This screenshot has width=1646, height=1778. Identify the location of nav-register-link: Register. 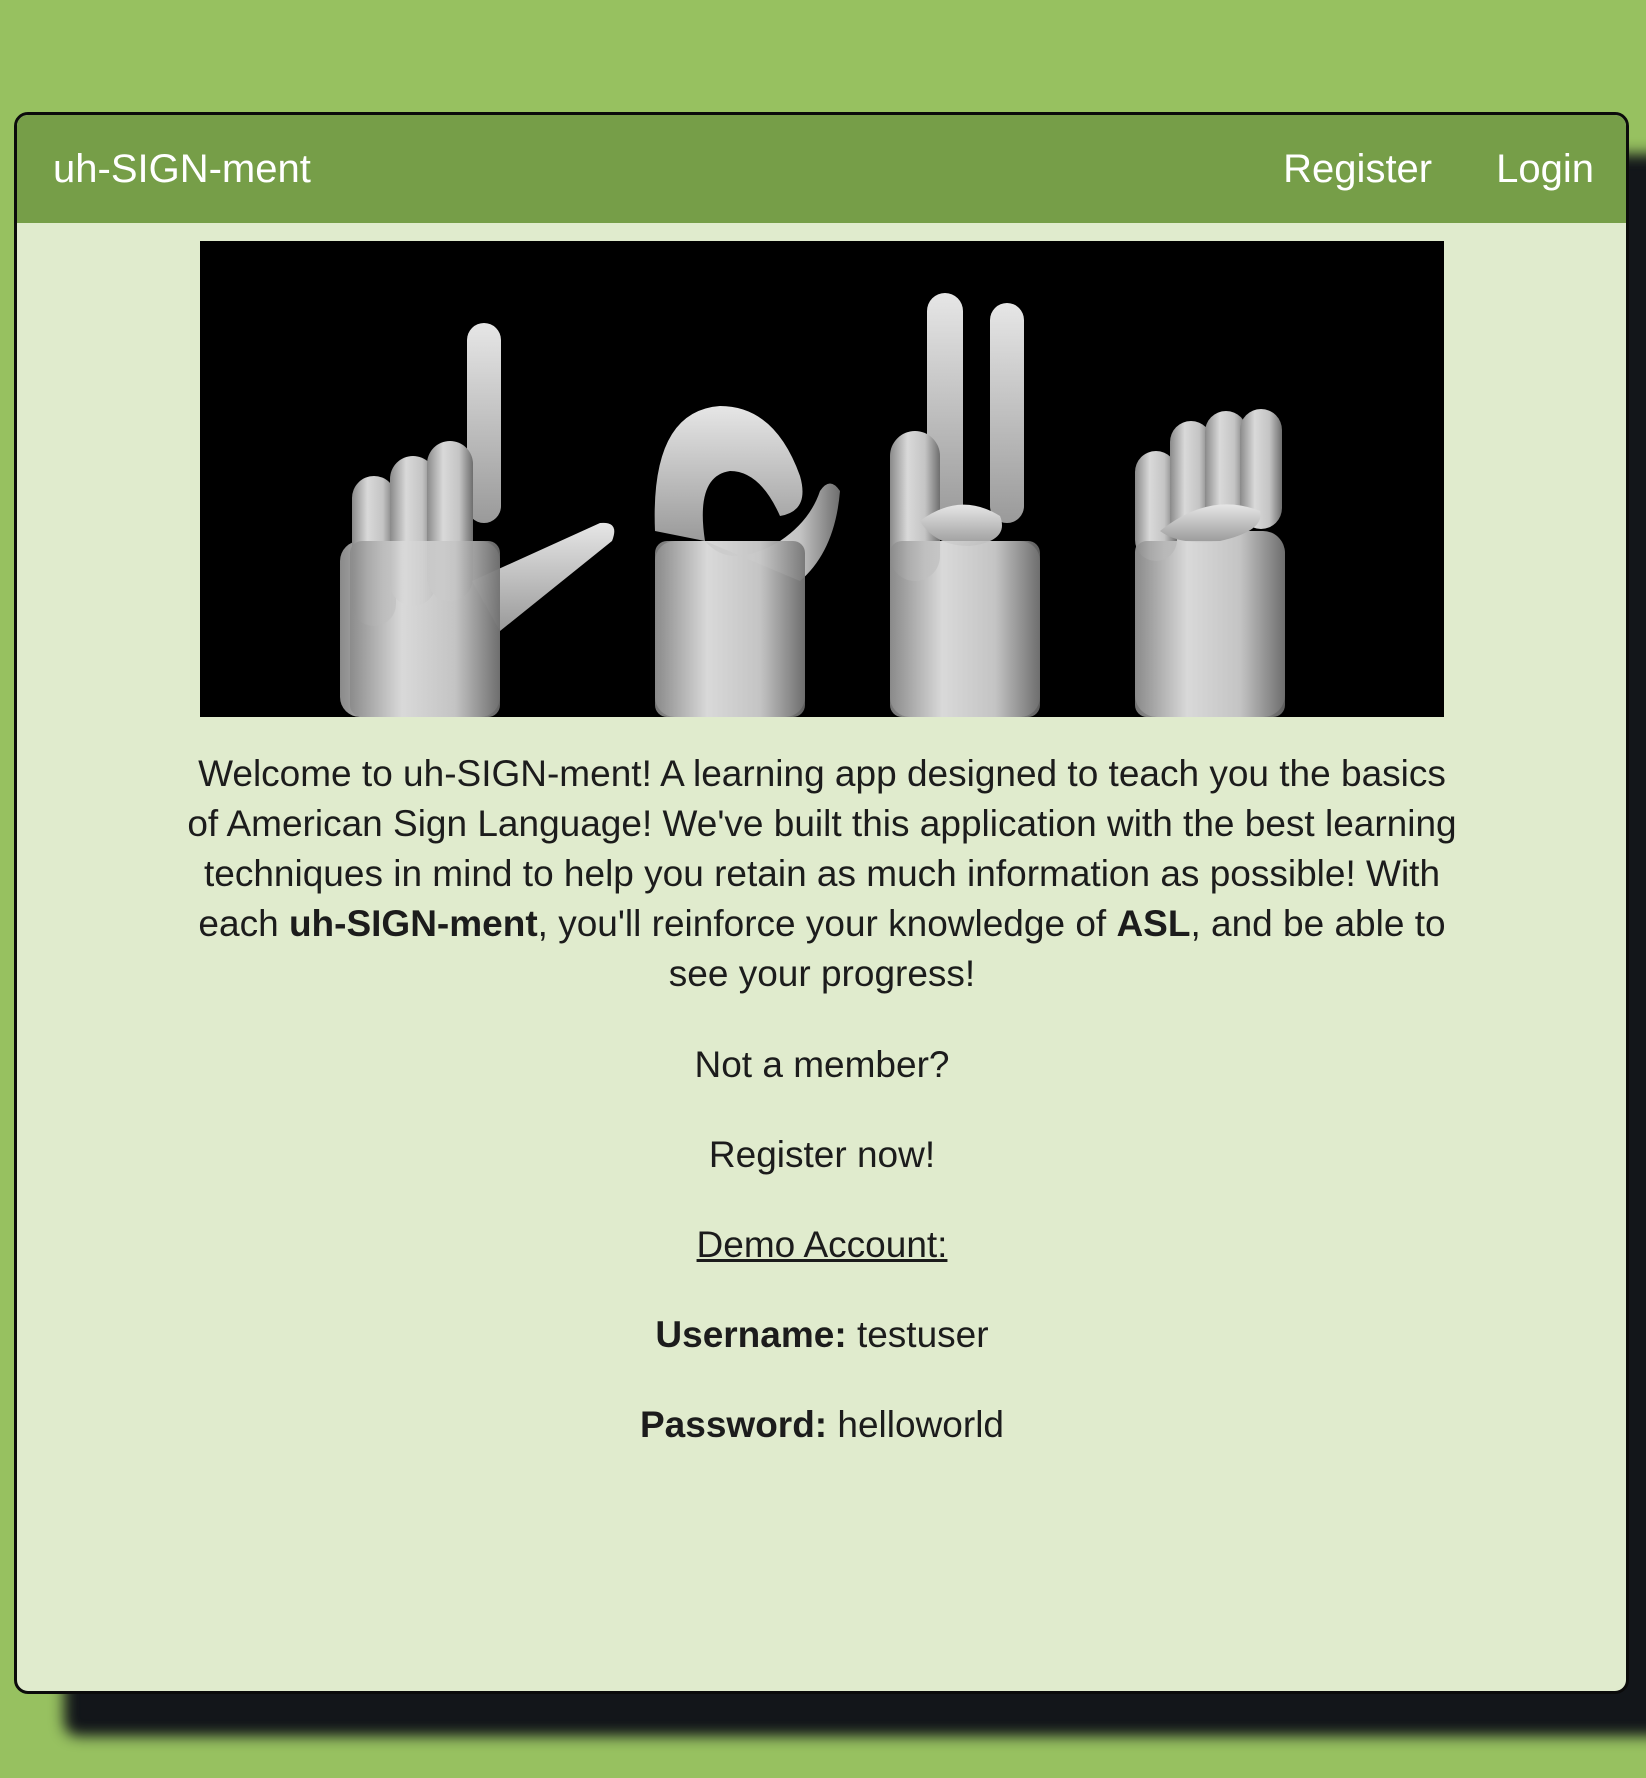
(1357, 169).